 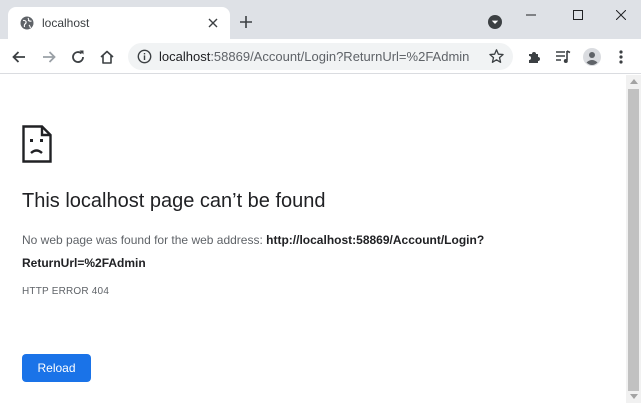 I want to click on home-button, so click(x=107, y=57).